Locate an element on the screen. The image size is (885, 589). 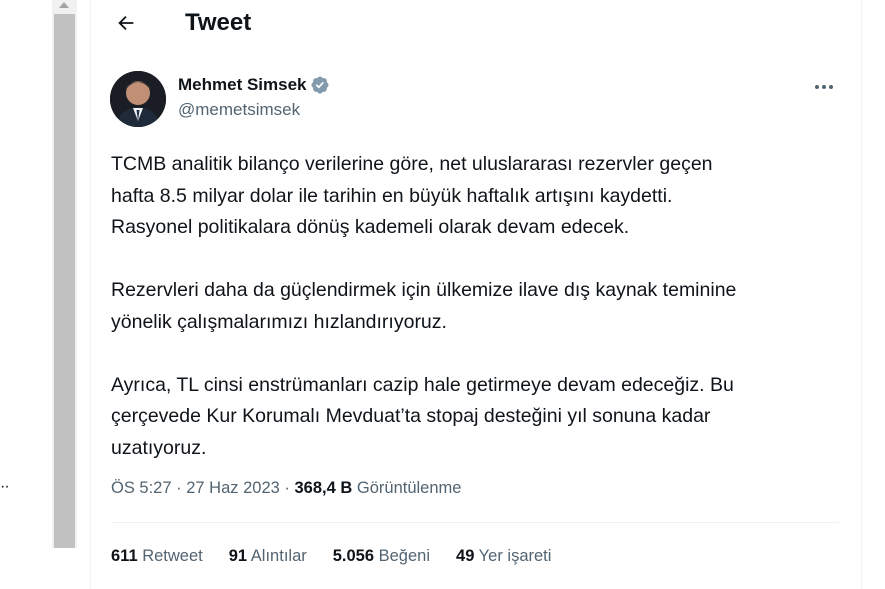
bookmarks-stat: 49 Yer işareti is located at coordinates (503, 556).